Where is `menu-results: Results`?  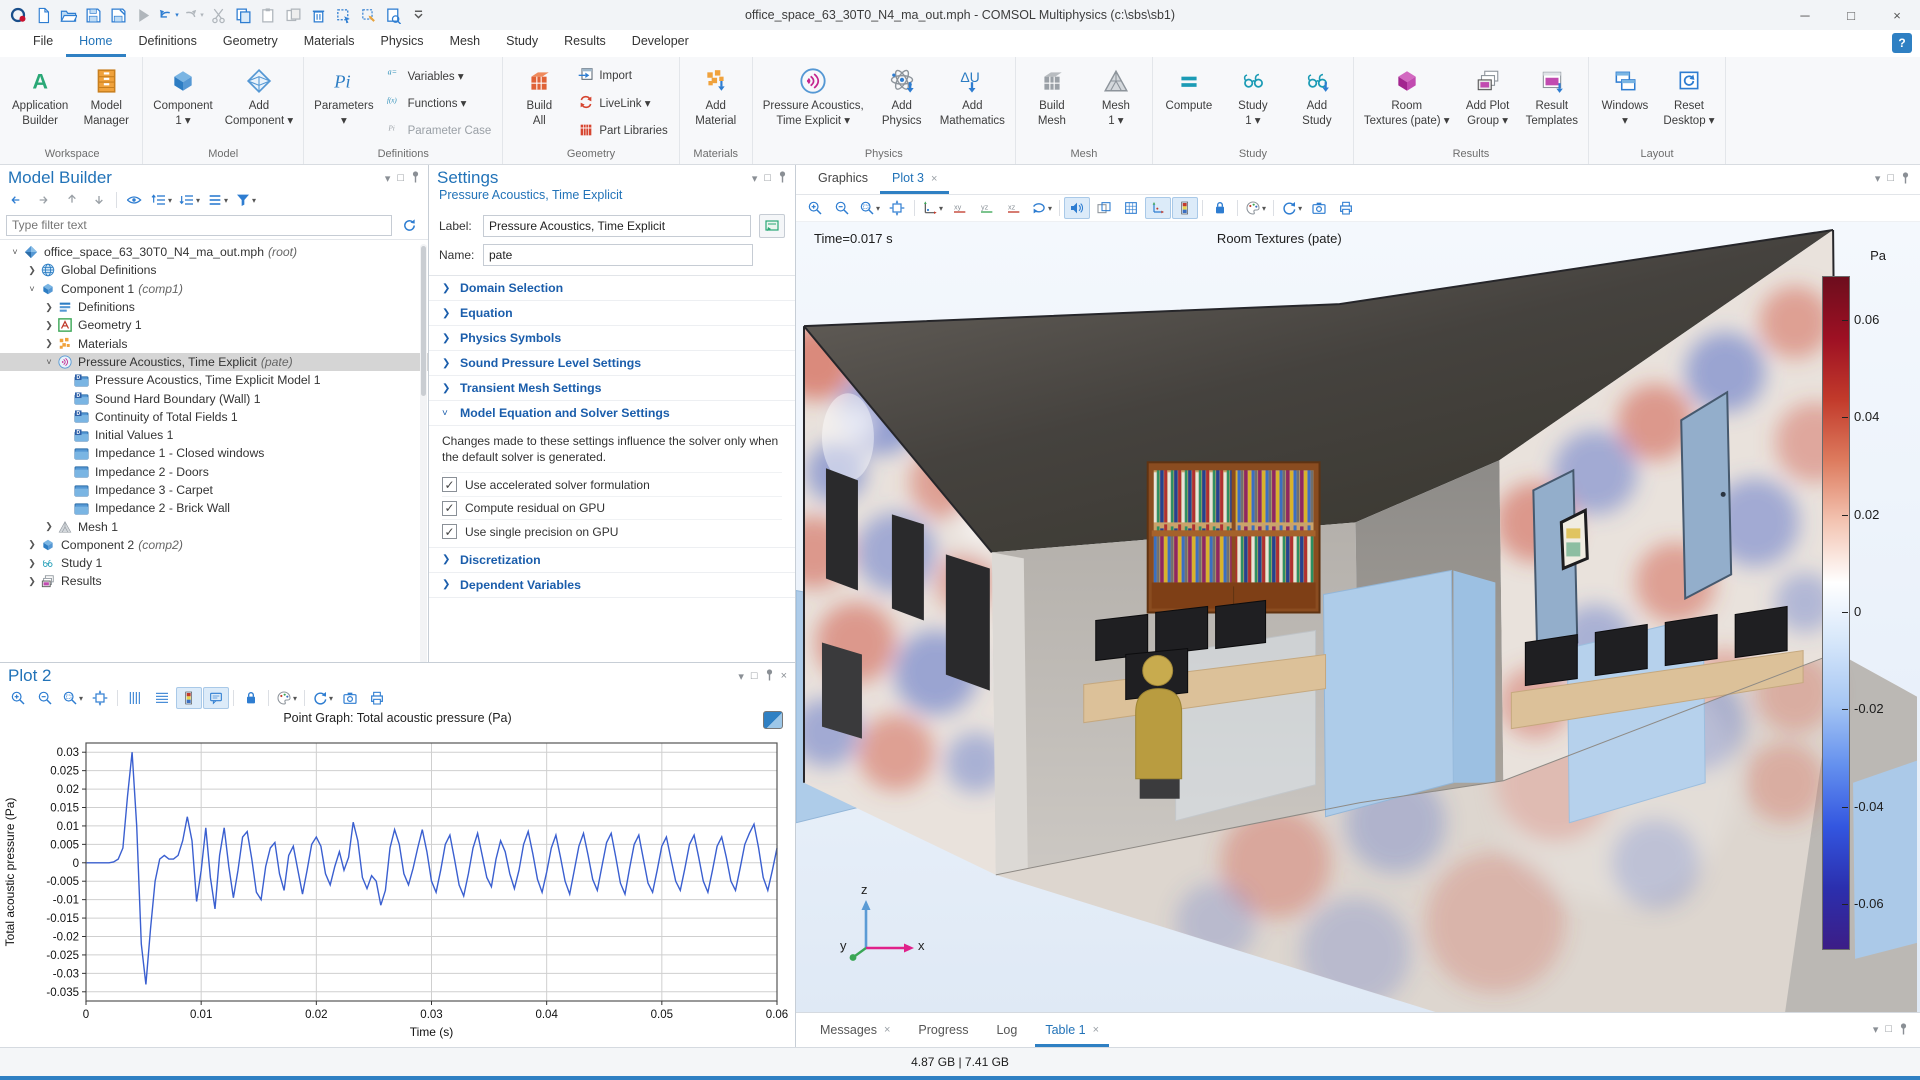 menu-results: Results is located at coordinates (585, 43).